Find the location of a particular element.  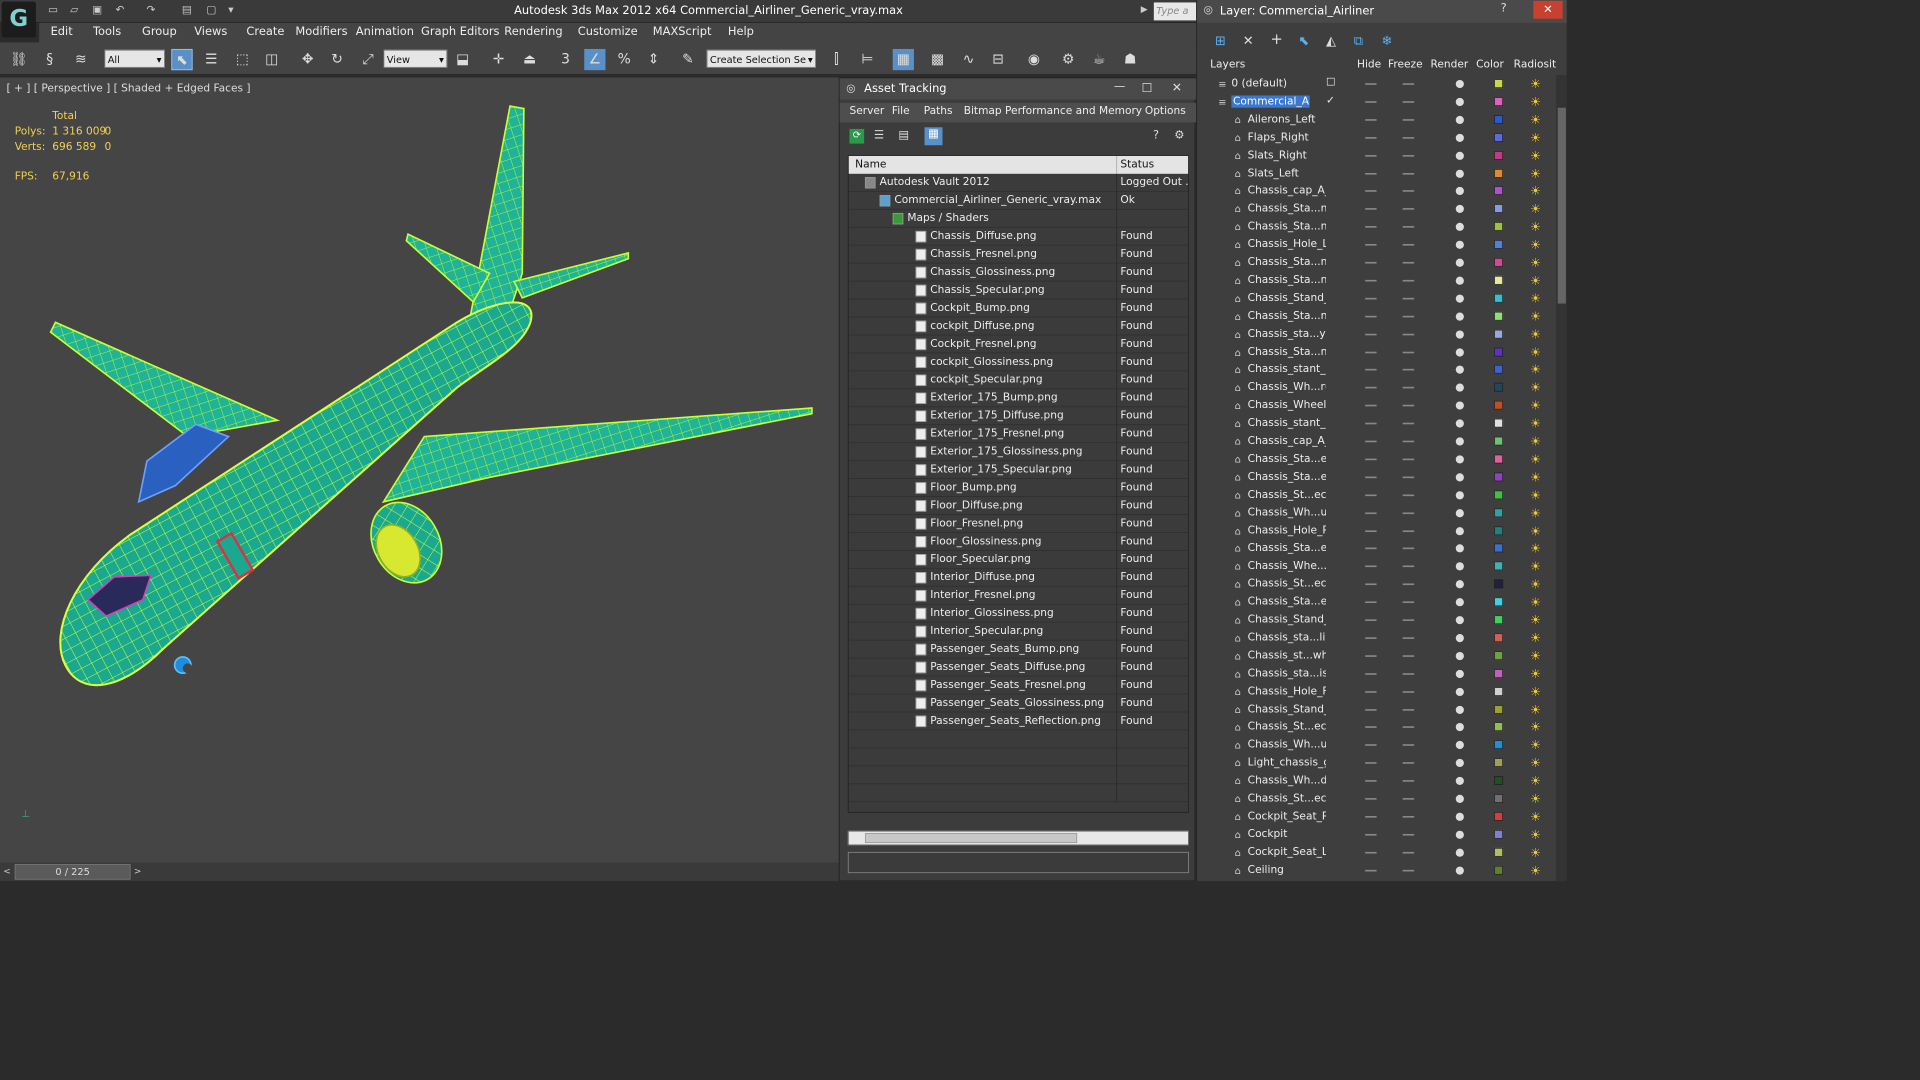

link-icon: ⛓ is located at coordinates (18, 59).